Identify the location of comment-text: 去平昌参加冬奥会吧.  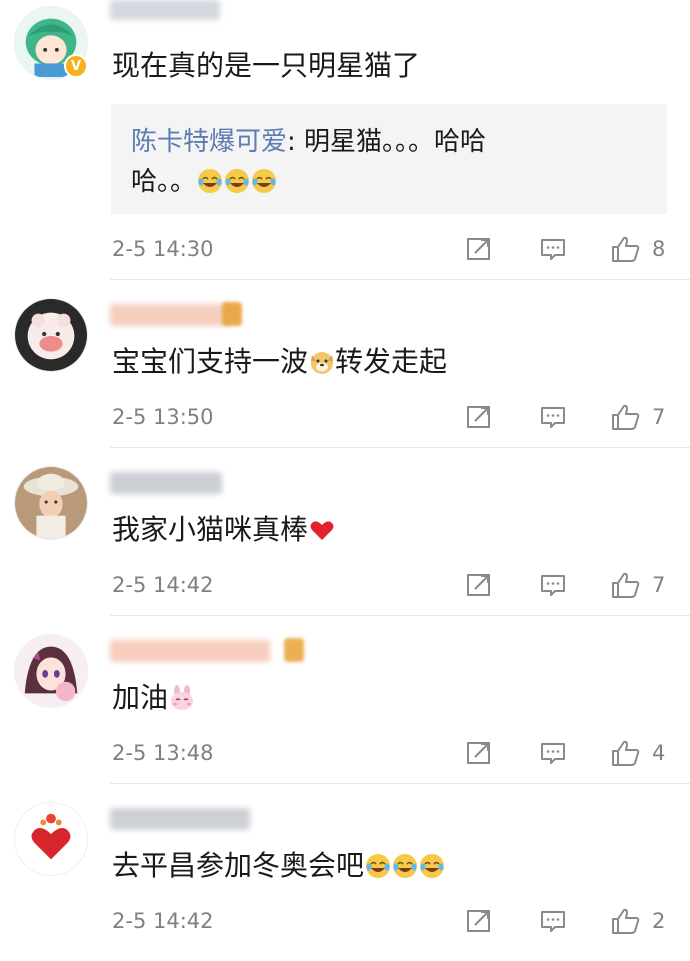
(278, 866).